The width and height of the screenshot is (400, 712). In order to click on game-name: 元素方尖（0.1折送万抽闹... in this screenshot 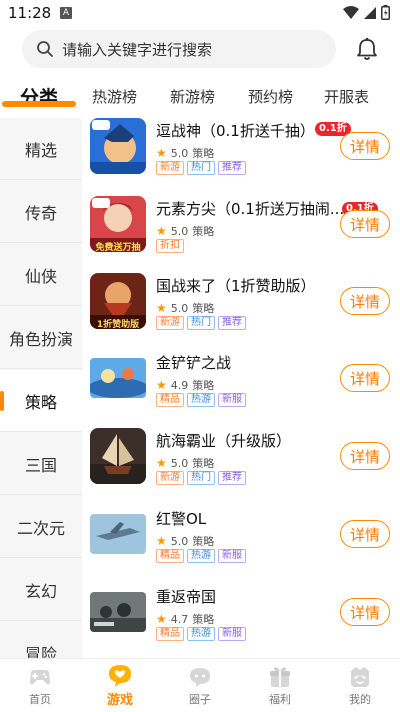, I will do `click(250, 209)`.